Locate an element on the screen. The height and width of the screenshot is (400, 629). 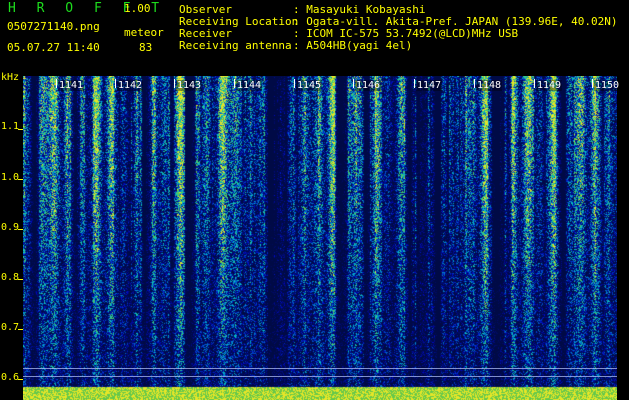
time-label: 1146 is located at coordinates (368, 85).